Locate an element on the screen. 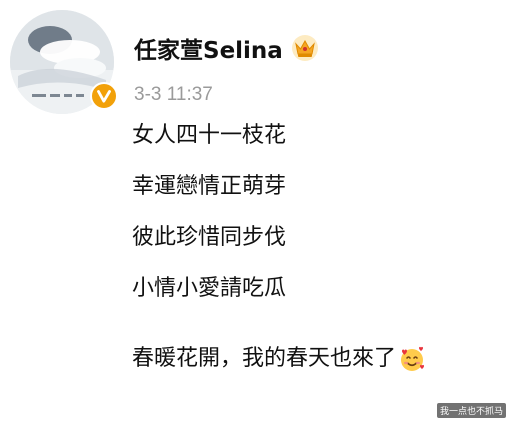 Image resolution: width=512 pixels, height=424 pixels. verified-v-icon is located at coordinates (104, 96).